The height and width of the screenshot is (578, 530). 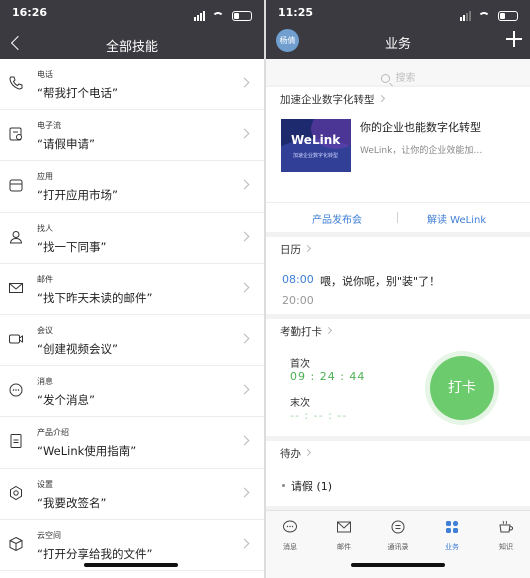 What do you see at coordinates (328, 376) in the screenshot?
I see `first-punch-time: 09 : 24 : 44` at bounding box center [328, 376].